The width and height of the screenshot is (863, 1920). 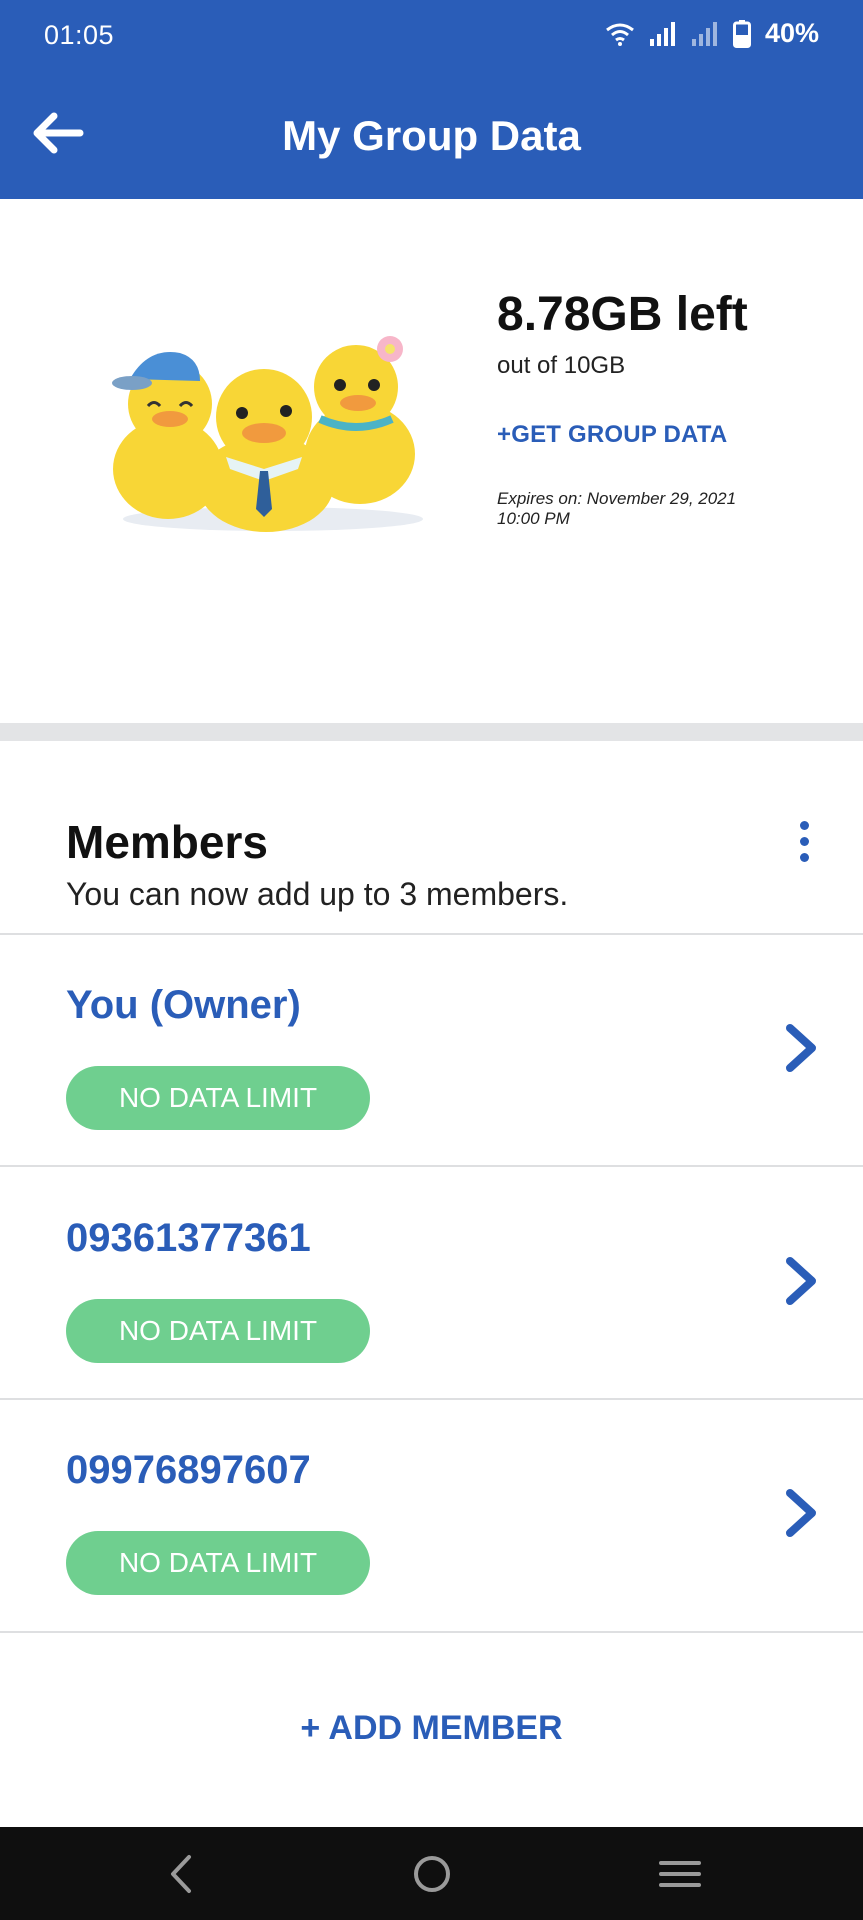 I want to click on get-group-data-link: +GET GROUP DATA, so click(x=612, y=435).